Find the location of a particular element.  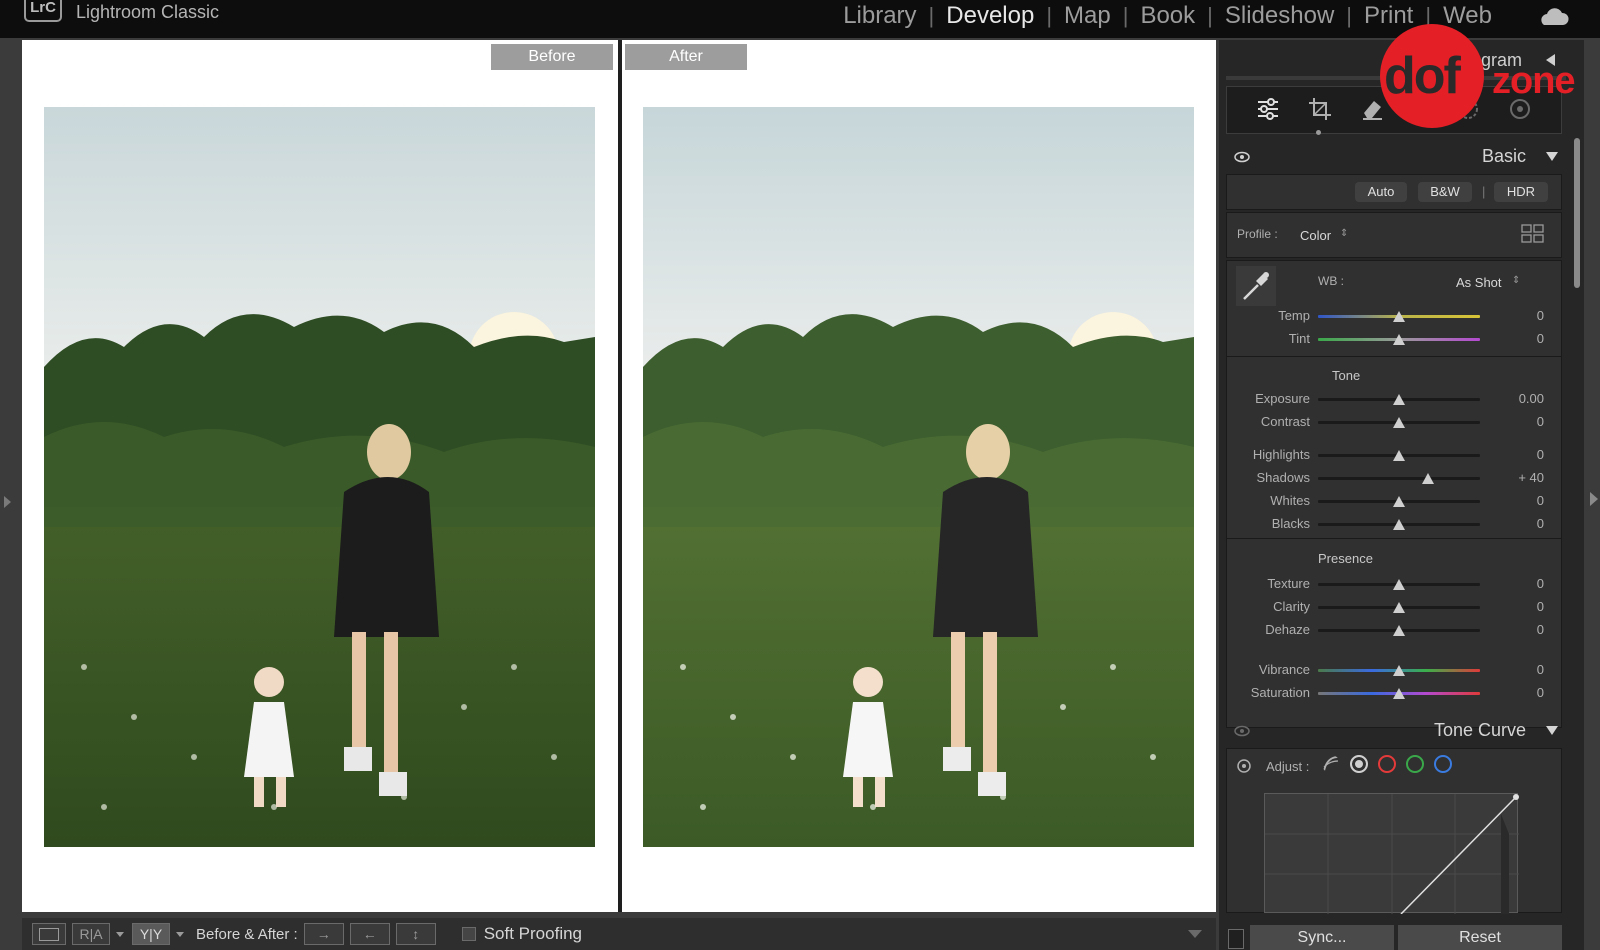

panel-scrollbar is located at coordinates (1577, 213).